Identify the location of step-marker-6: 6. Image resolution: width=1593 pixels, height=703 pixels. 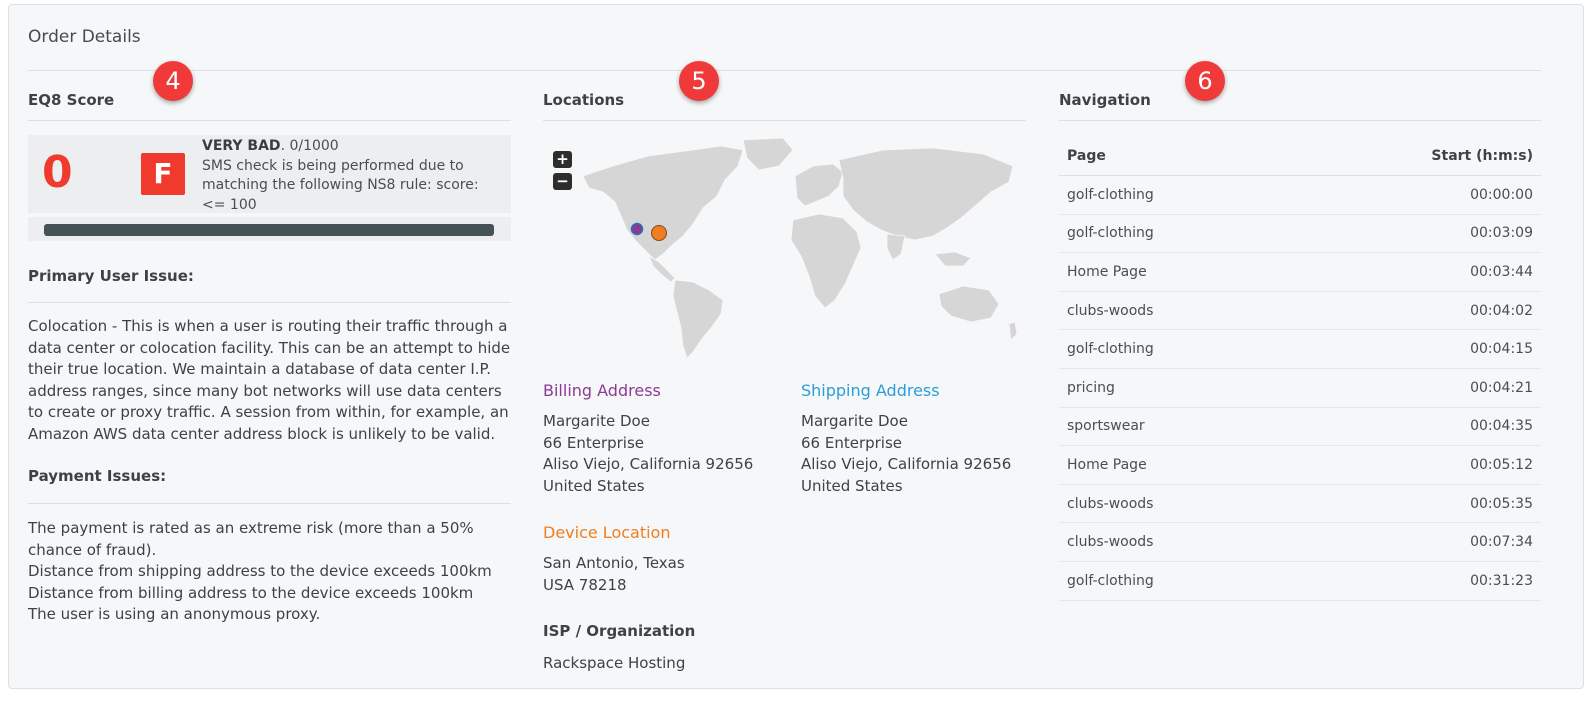
(1205, 81).